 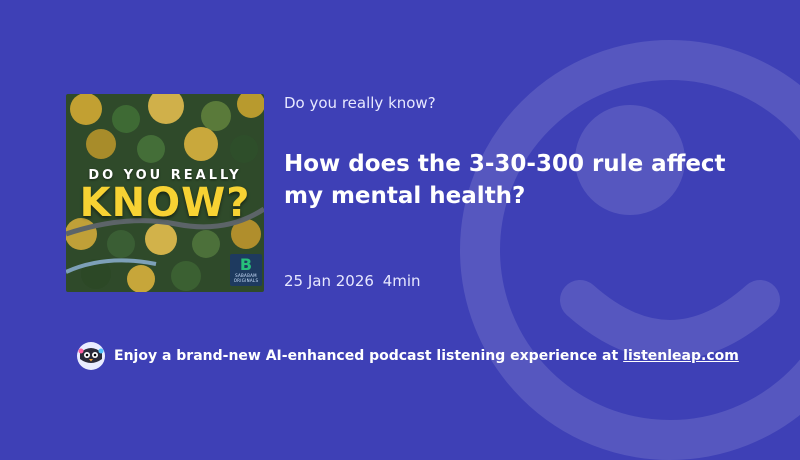 What do you see at coordinates (165, 203) in the screenshot?
I see `cover-main-text: KNOW?` at bounding box center [165, 203].